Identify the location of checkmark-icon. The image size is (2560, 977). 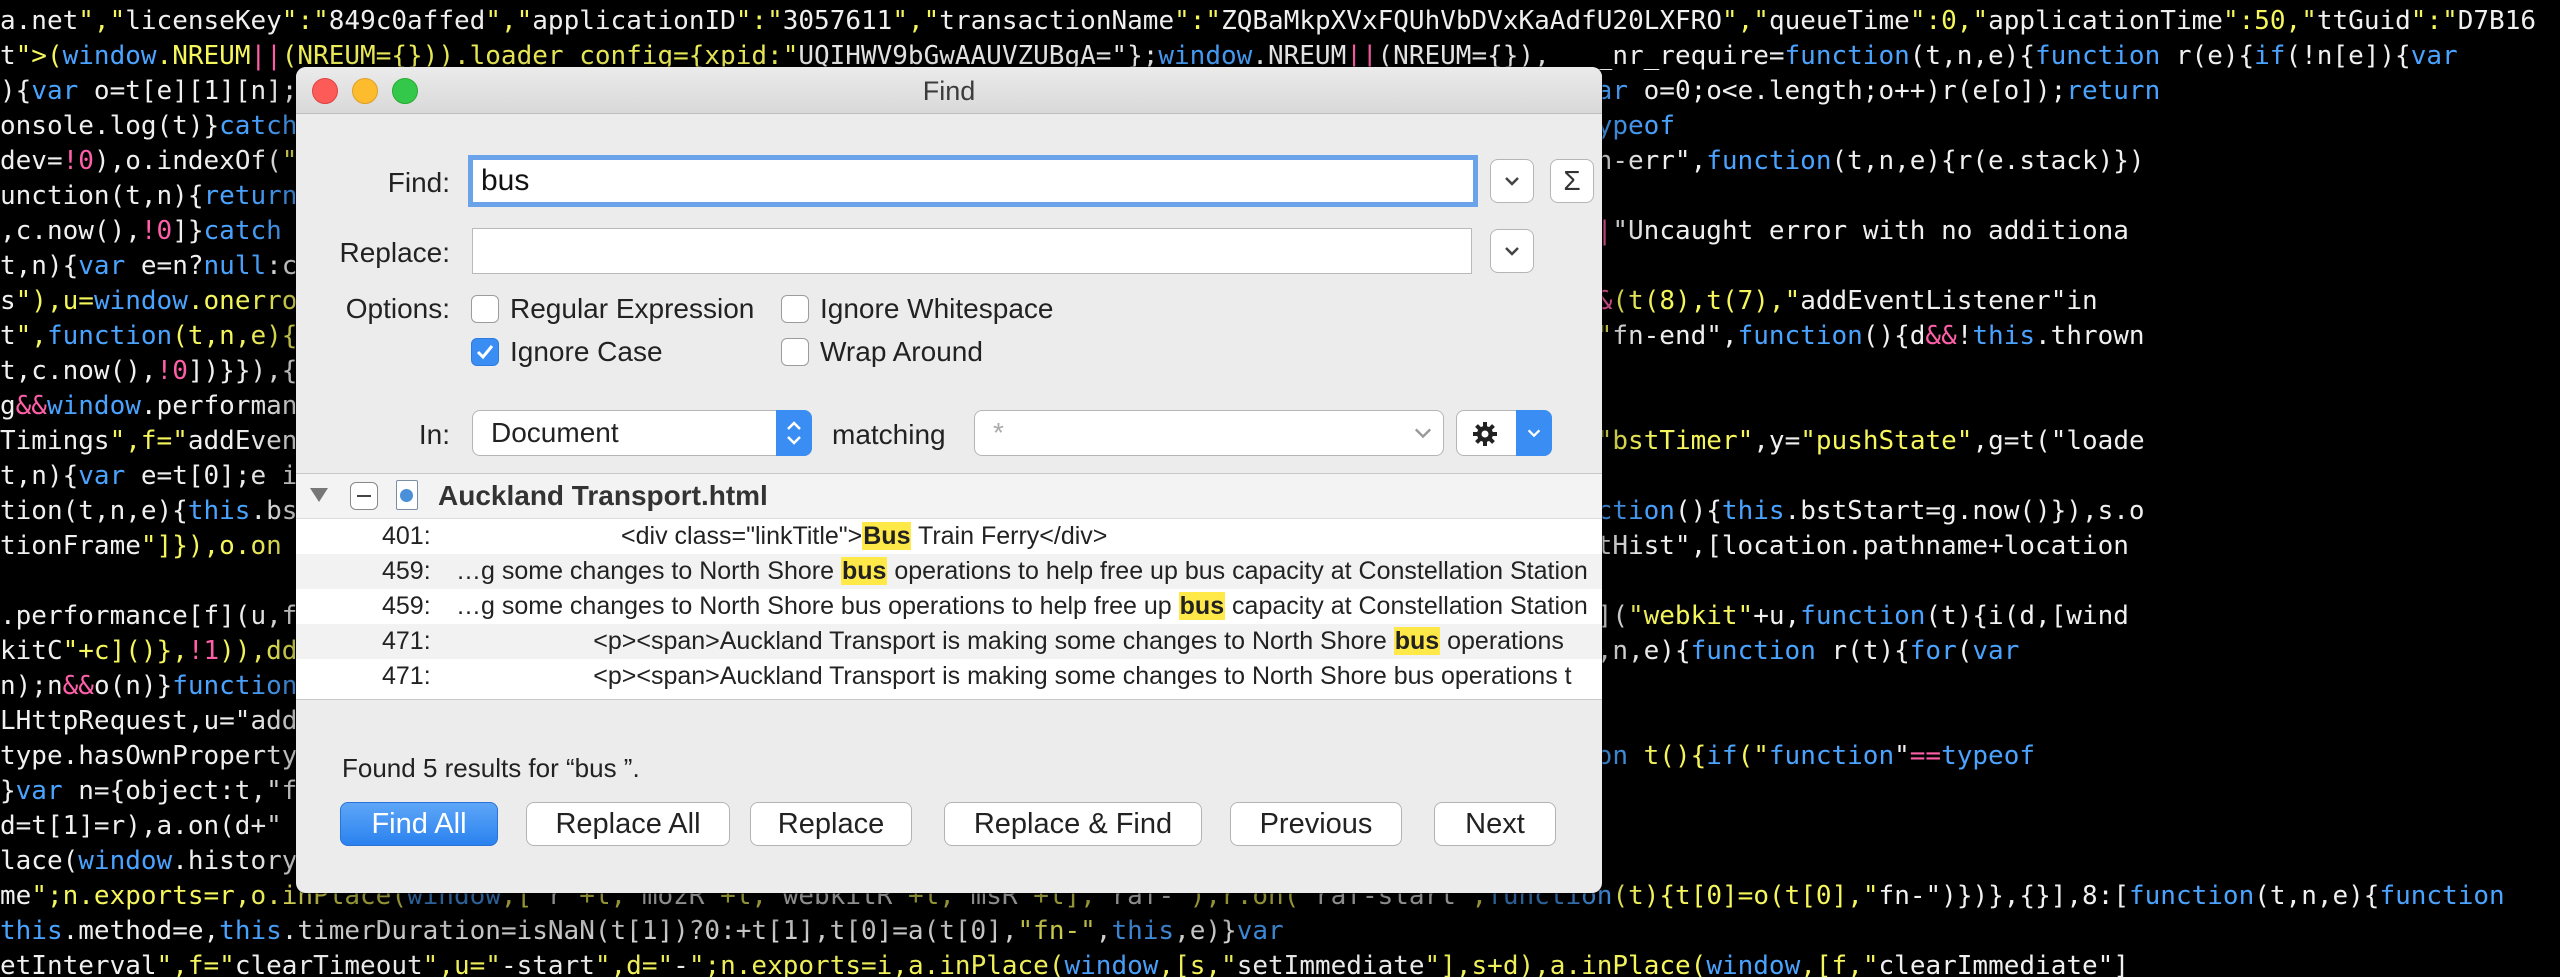
(485, 352).